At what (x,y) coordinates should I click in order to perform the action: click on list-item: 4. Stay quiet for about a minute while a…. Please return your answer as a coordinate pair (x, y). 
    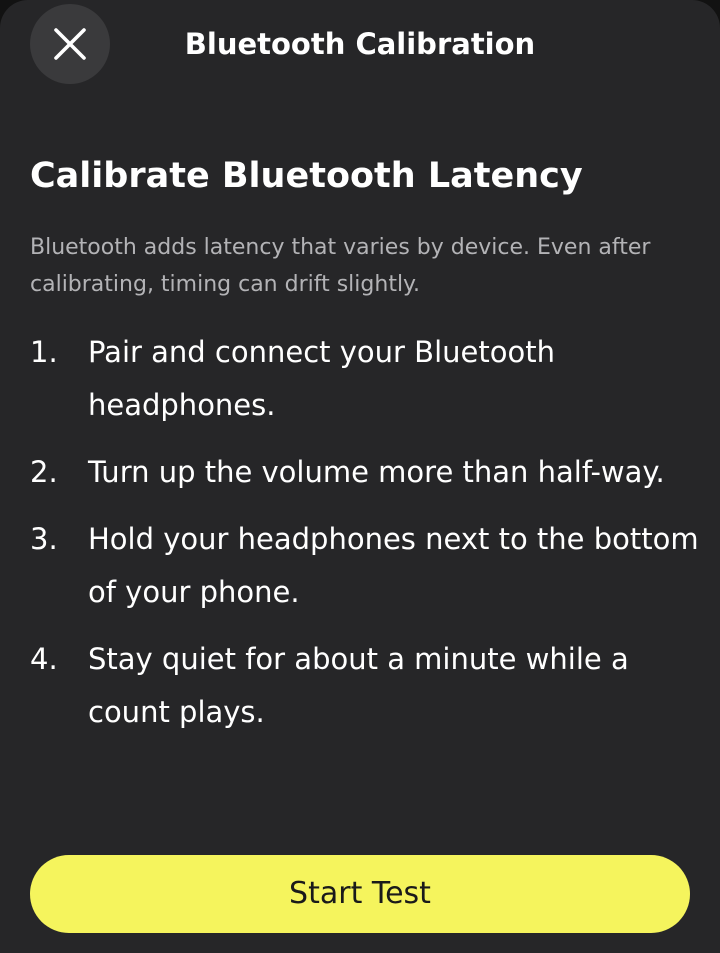
    Looking at the image, I should click on (365, 686).